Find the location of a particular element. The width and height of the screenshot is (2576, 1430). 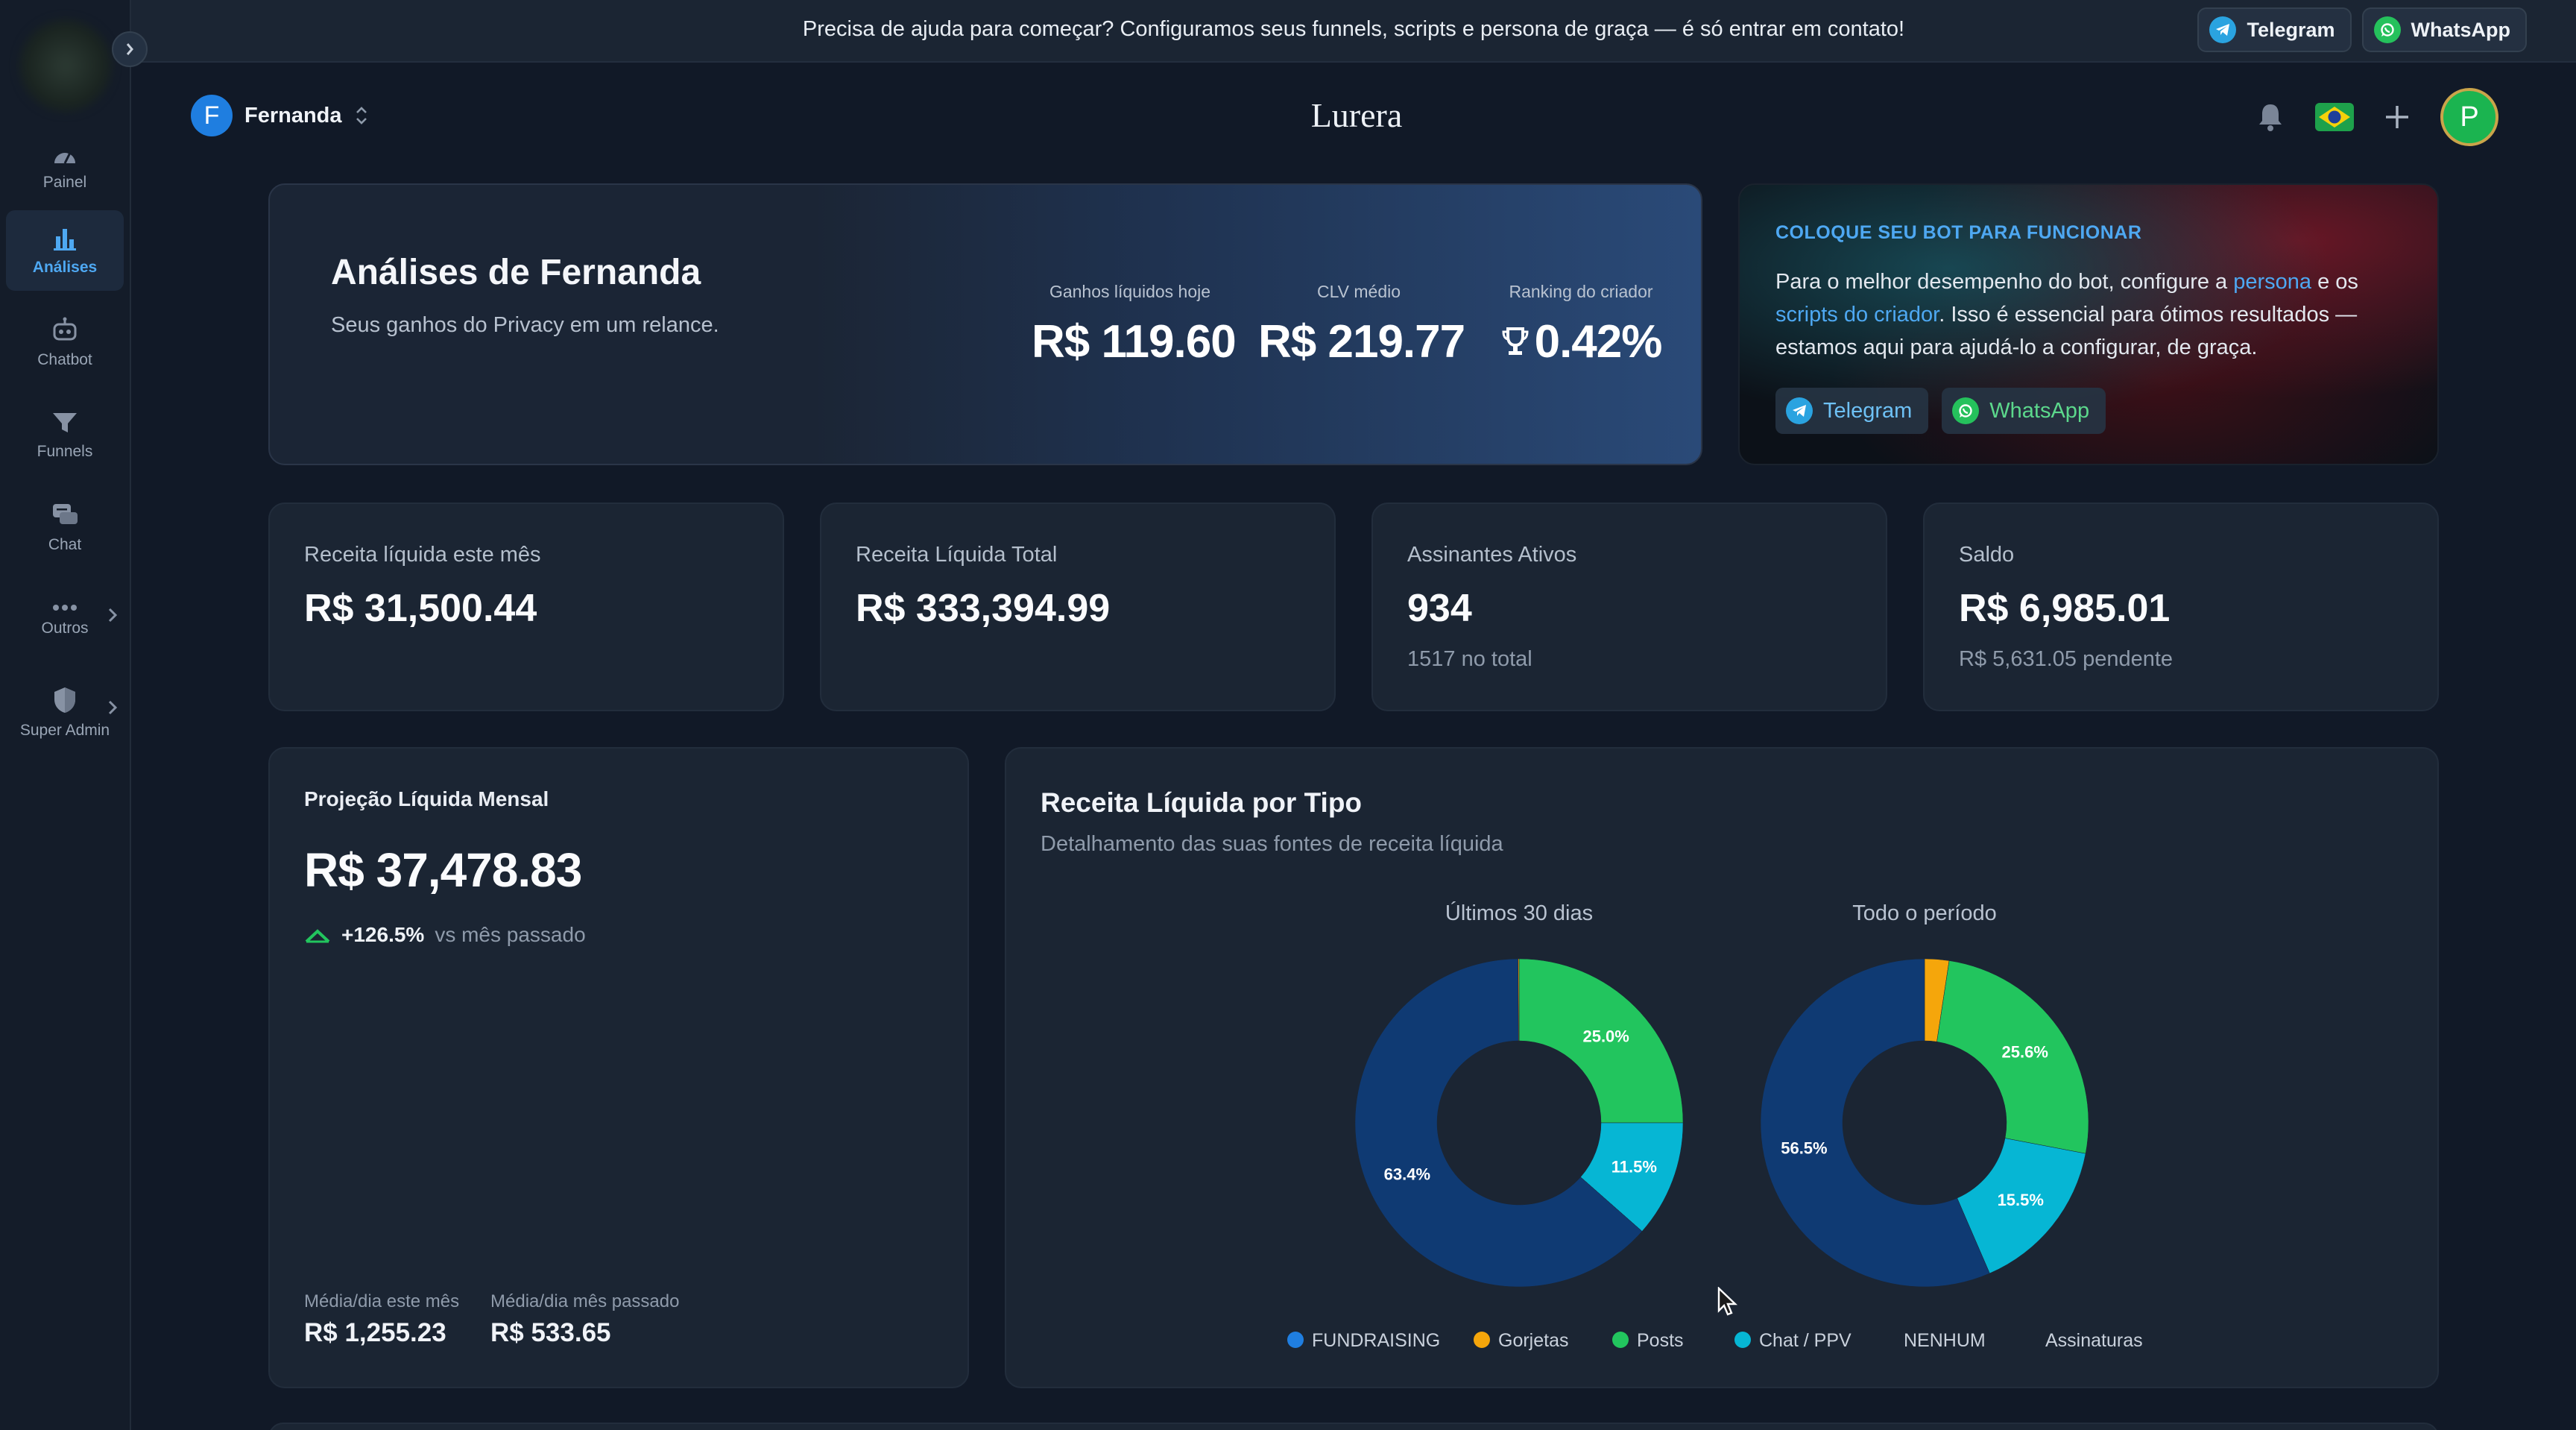

page-title: Análises de Fernanda is located at coordinates (516, 273).